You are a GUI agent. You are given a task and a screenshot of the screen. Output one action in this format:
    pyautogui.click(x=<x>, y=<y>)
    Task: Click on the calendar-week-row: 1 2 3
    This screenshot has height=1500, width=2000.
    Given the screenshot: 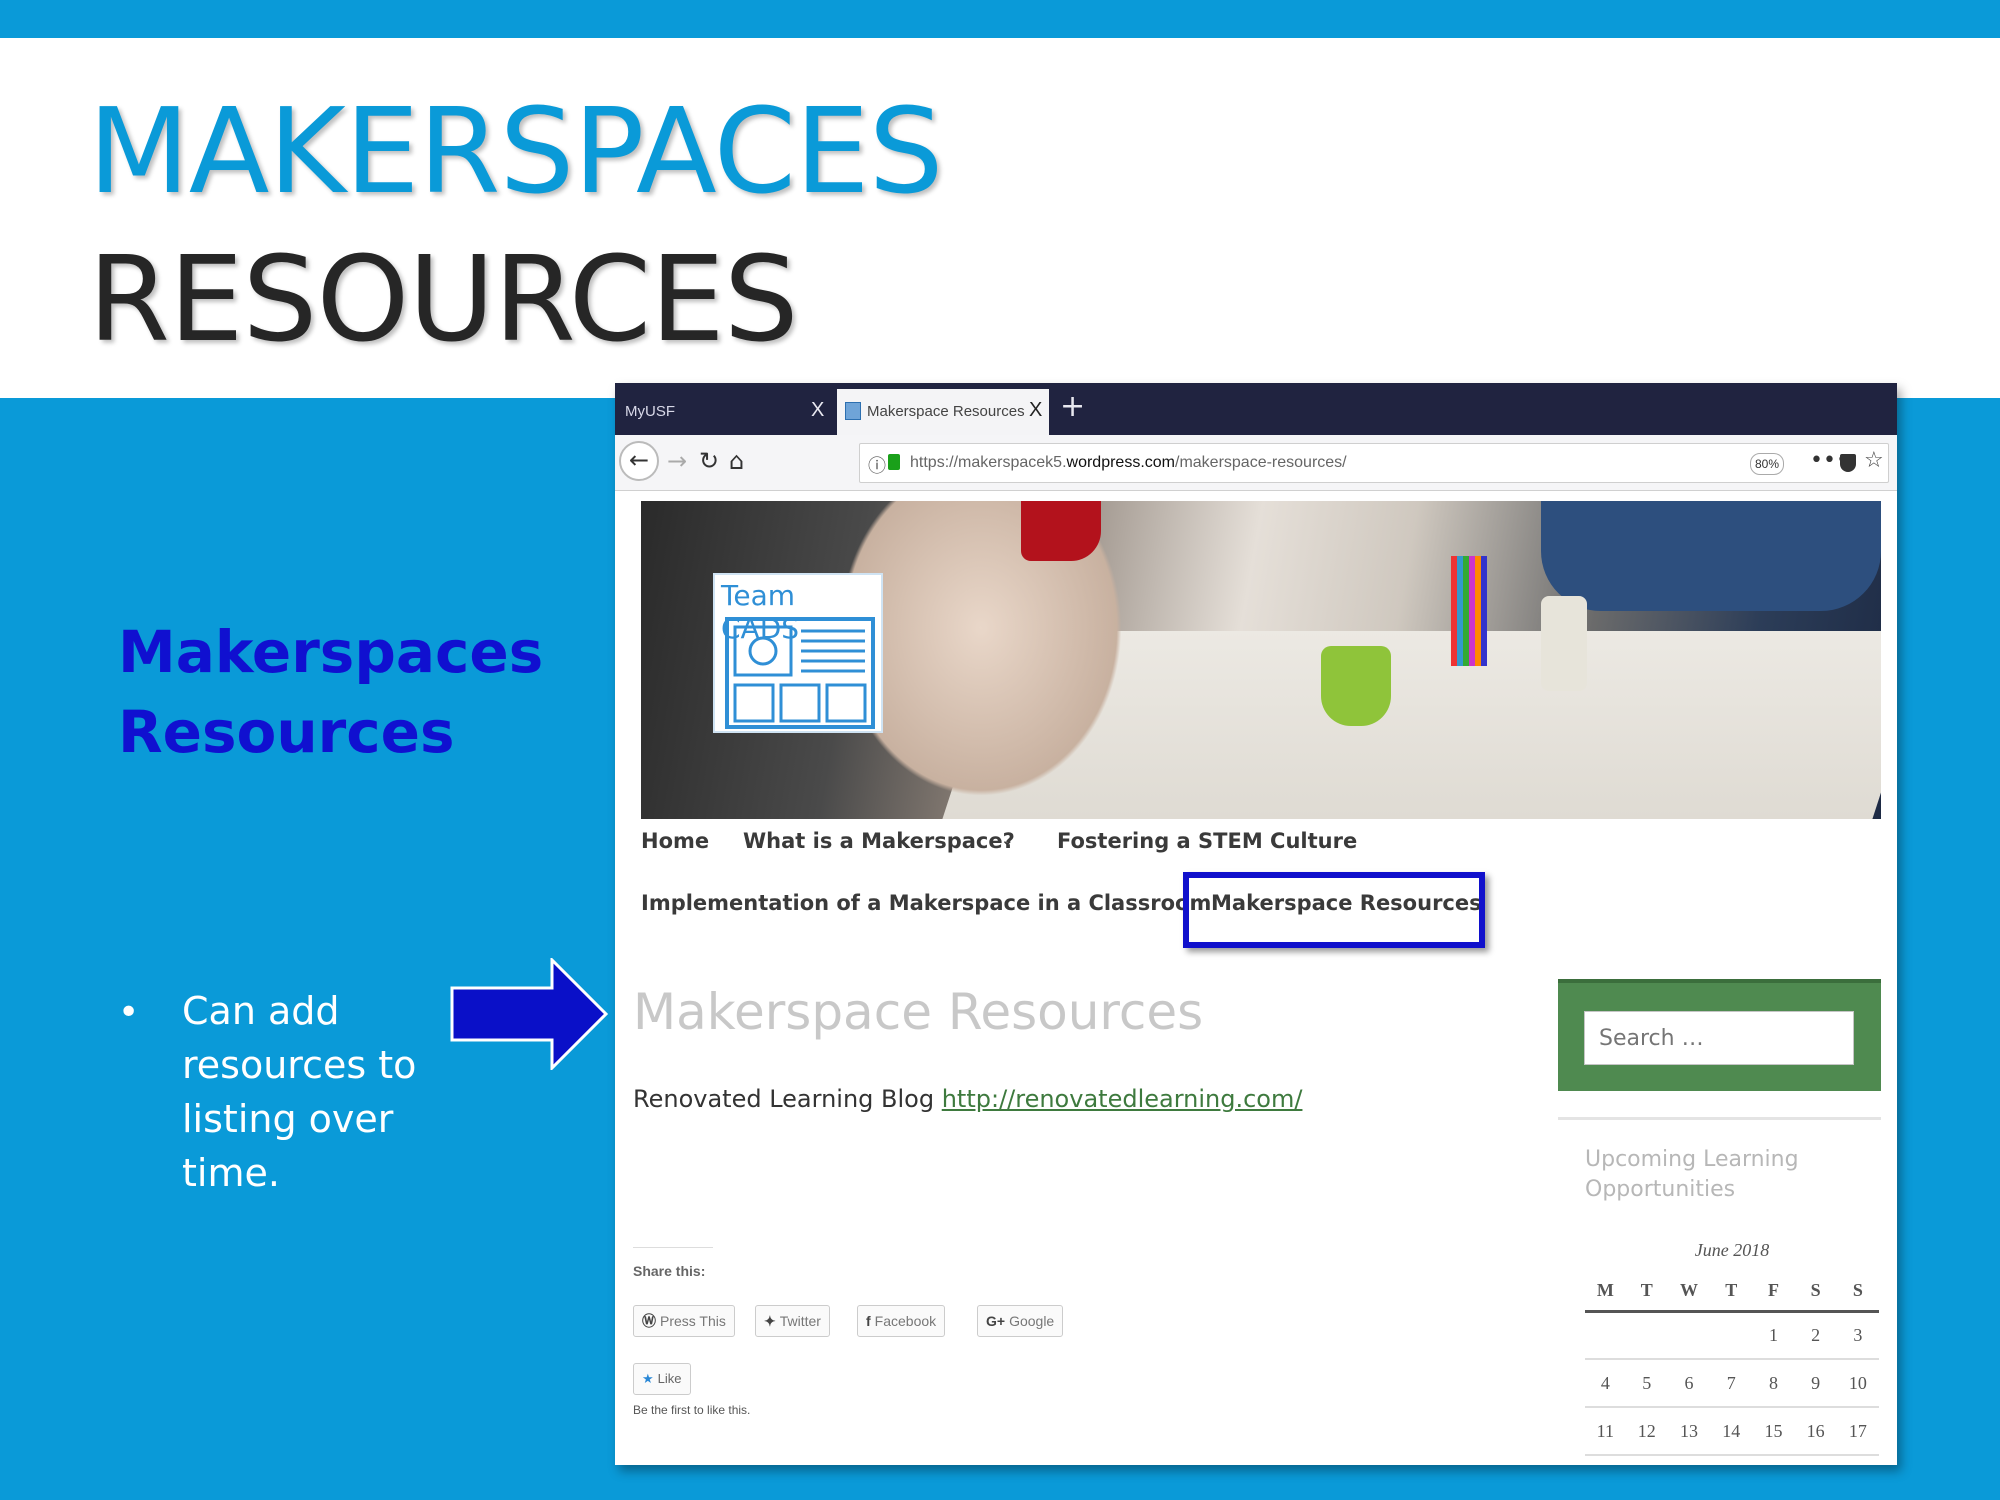 What is the action you would take?
    pyautogui.click(x=1732, y=1335)
    